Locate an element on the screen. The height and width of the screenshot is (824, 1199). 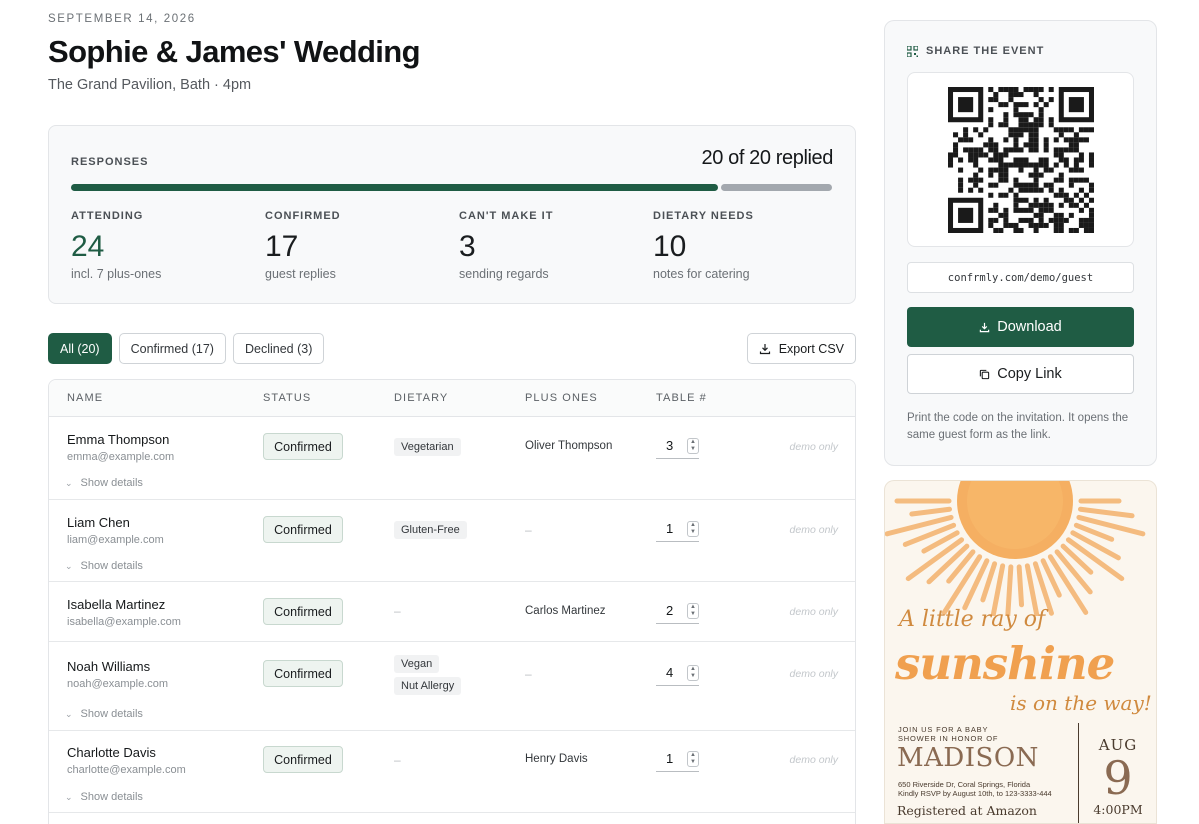
guest-email: charlotte@example.com is located at coordinates (126, 770).